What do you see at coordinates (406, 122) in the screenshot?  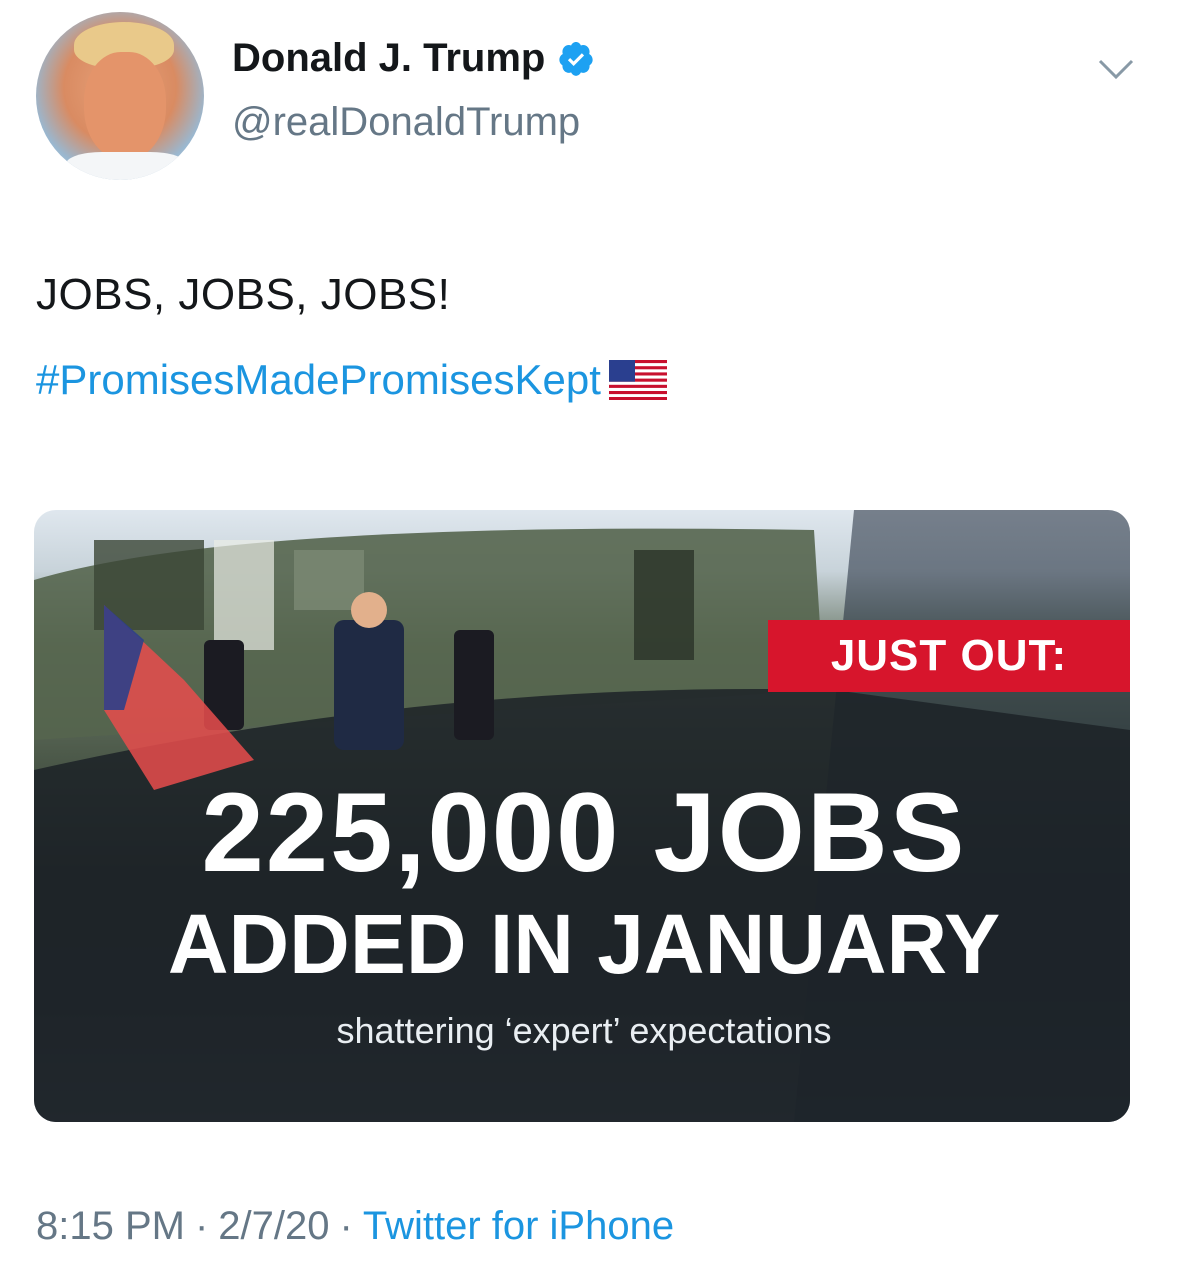 I see `author-handle: @realDonaldTrump` at bounding box center [406, 122].